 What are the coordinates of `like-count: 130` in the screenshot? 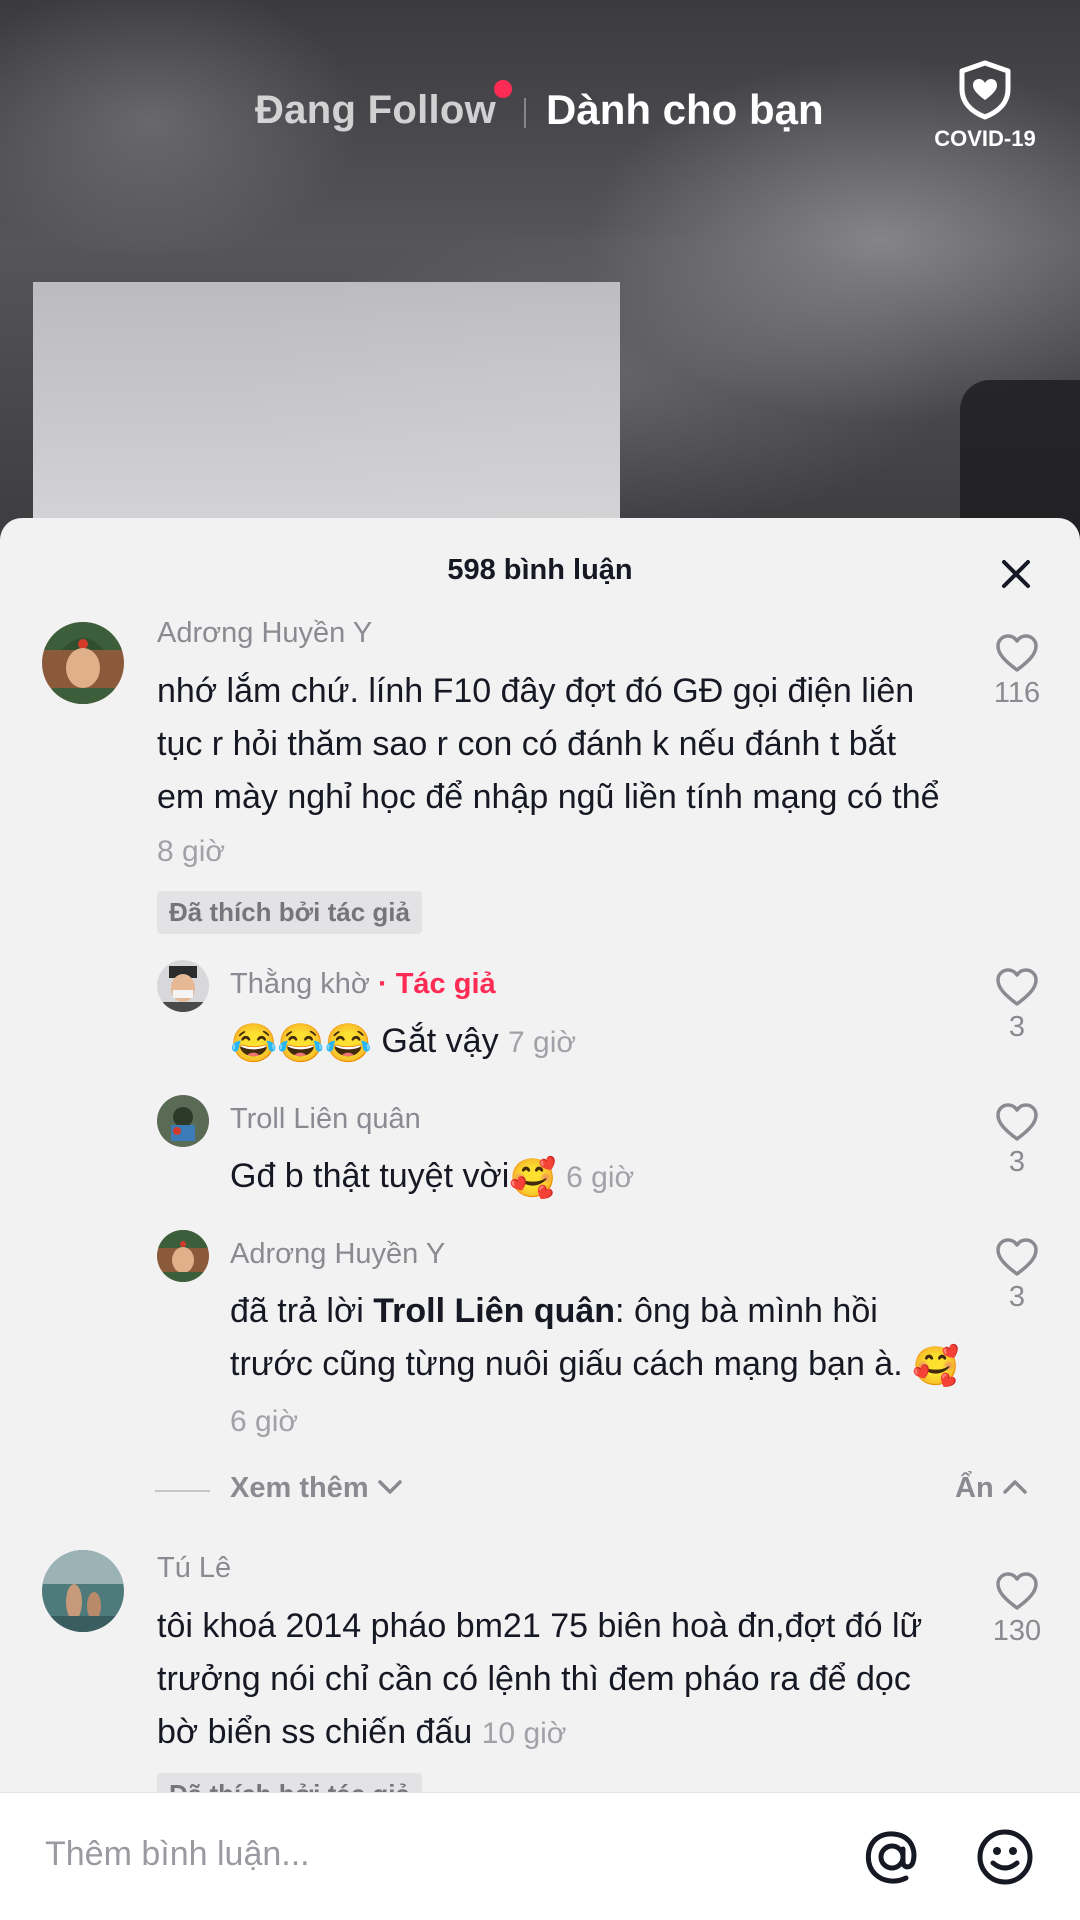 It's located at (1017, 1631).